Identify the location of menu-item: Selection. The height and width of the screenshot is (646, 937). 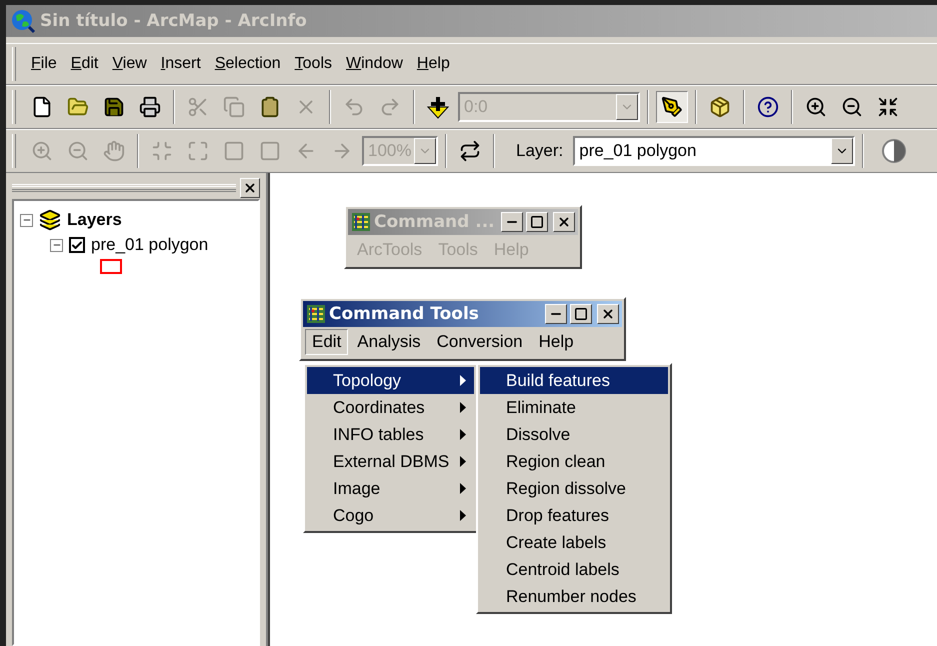
(248, 64).